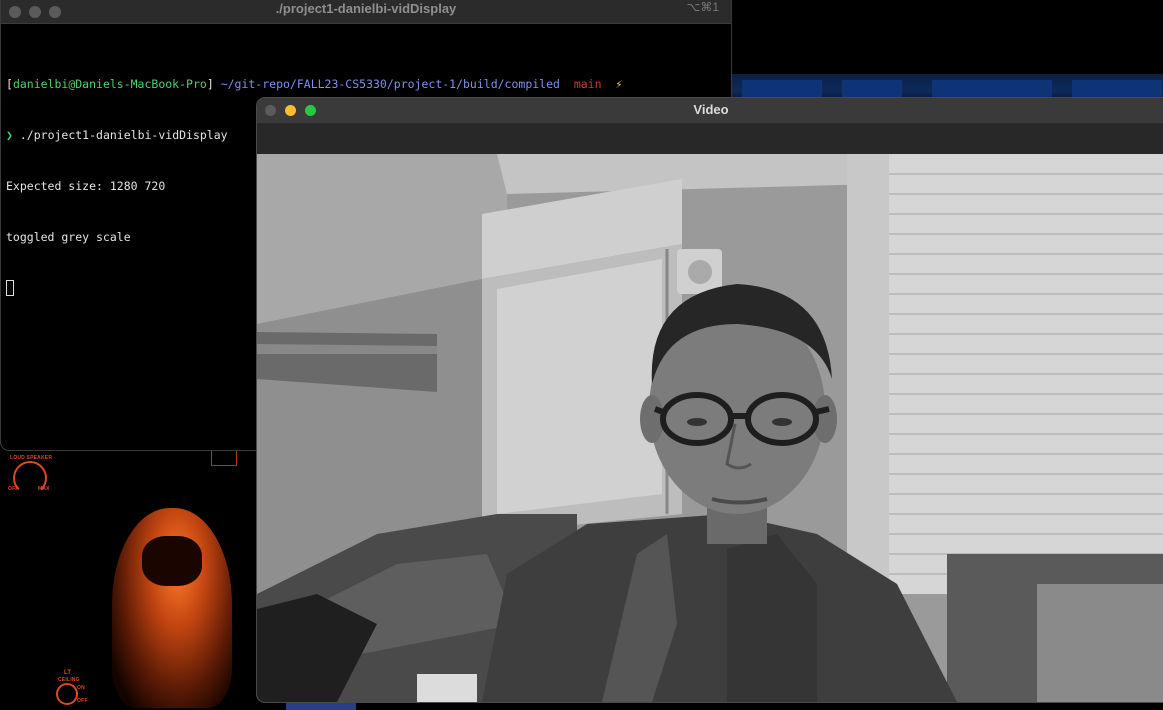 This screenshot has width=1163, height=710. What do you see at coordinates (619, 84) in the screenshot?
I see `lightning-icon: ⚡` at bounding box center [619, 84].